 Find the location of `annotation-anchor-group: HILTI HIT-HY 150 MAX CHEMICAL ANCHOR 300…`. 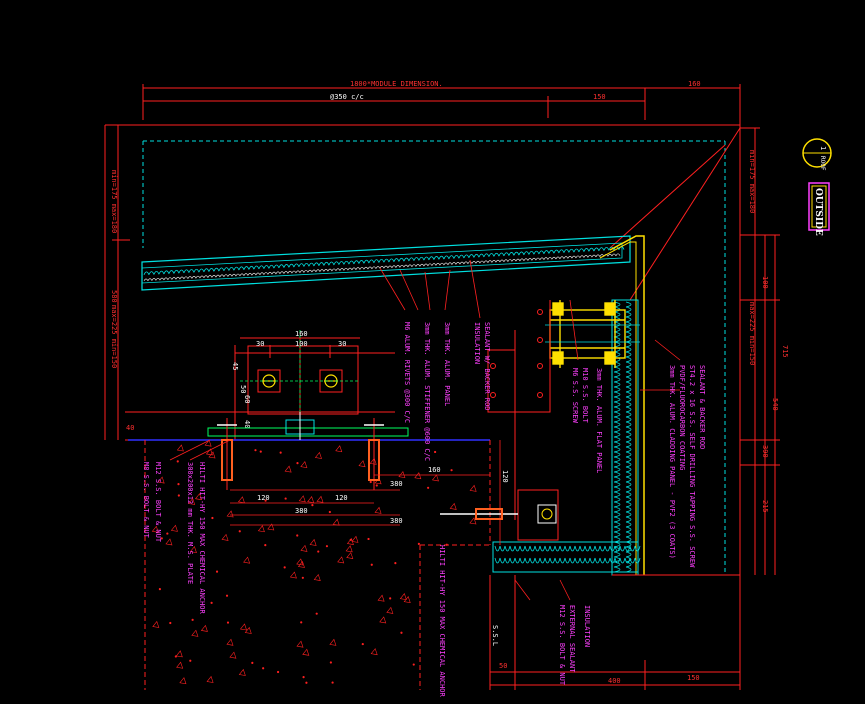

annotation-anchor-group: HILTI HIT-HY 150 MAX CHEMICAL ANCHOR 300… is located at coordinates (174, 538).